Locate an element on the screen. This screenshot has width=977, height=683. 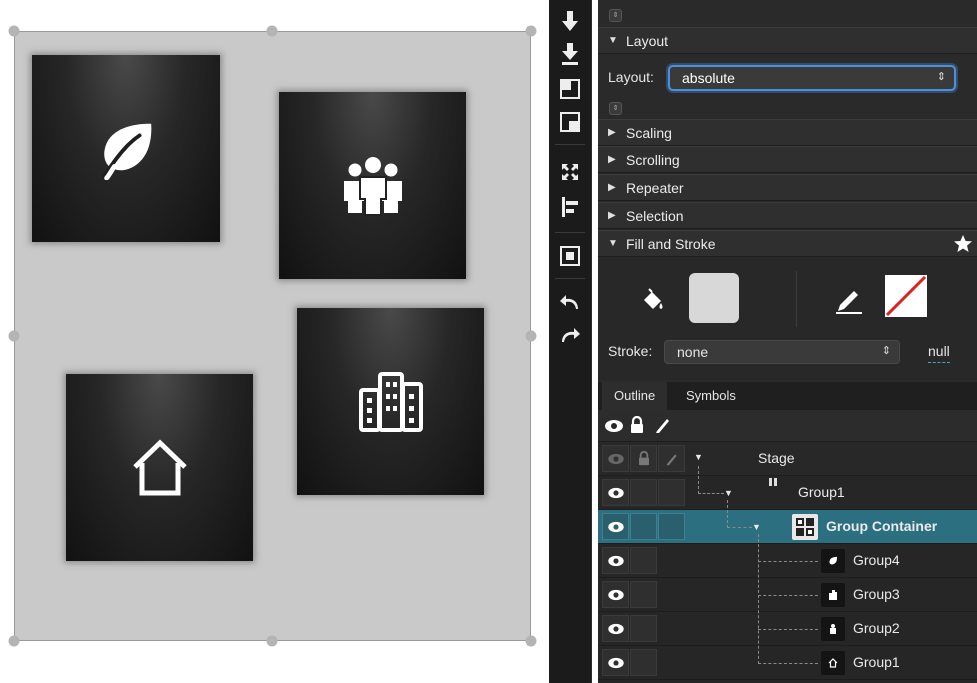
arrange-front-button is located at coordinates (570, 122).